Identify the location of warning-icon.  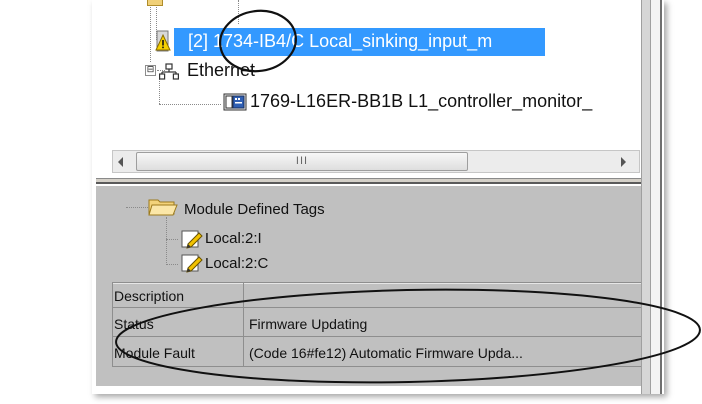
(163, 41).